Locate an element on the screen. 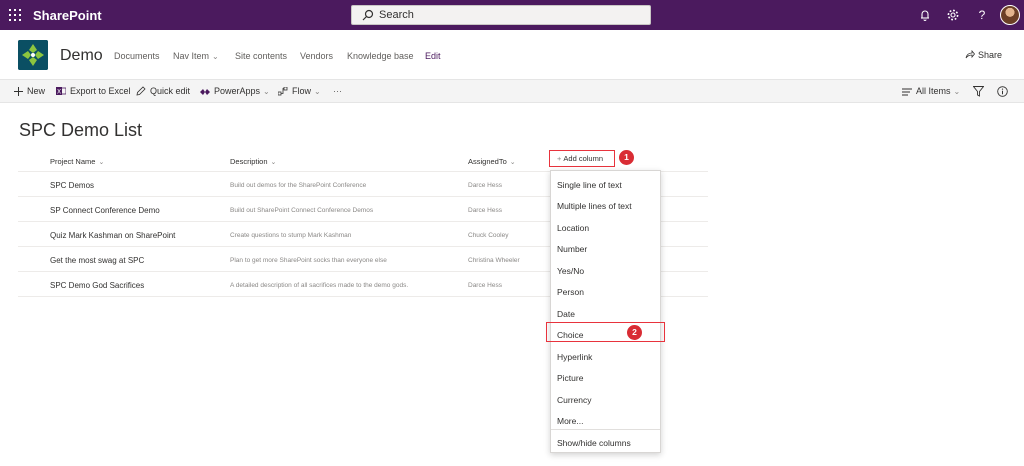  column-header-project-name: Project Name ⌄ is located at coordinates (77, 161).